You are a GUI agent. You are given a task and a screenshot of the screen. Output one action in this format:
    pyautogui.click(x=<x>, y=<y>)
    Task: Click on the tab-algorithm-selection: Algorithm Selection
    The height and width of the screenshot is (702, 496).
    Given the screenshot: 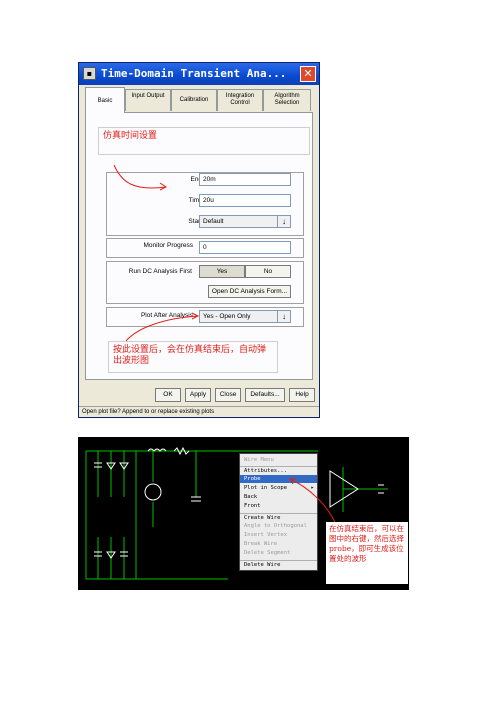 What is the action you would take?
    pyautogui.click(x=287, y=100)
    